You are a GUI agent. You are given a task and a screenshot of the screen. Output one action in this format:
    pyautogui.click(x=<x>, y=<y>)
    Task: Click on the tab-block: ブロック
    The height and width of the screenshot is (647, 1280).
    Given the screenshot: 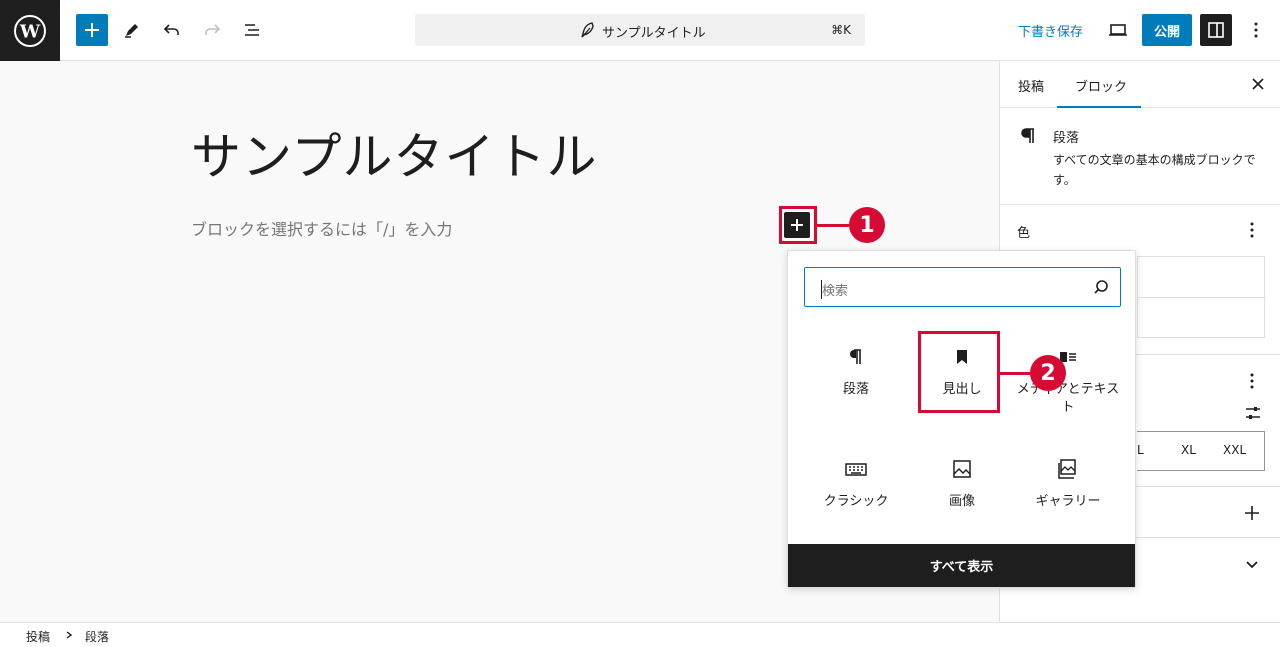 What is the action you would take?
    pyautogui.click(x=1101, y=85)
    